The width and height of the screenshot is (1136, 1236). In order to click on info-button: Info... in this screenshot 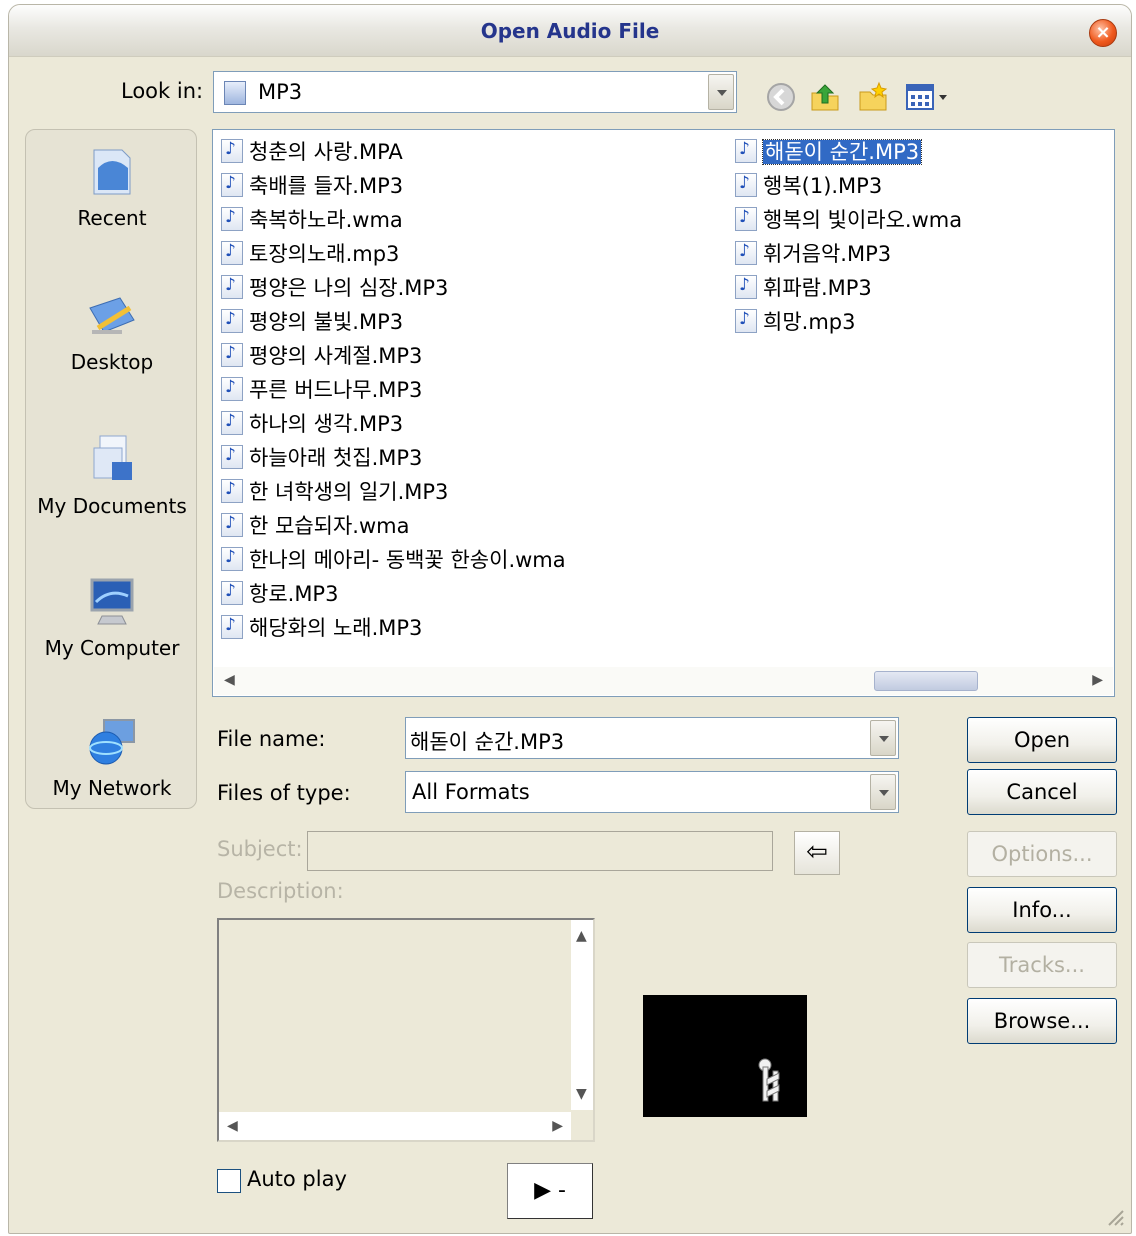, I will do `click(1042, 910)`.